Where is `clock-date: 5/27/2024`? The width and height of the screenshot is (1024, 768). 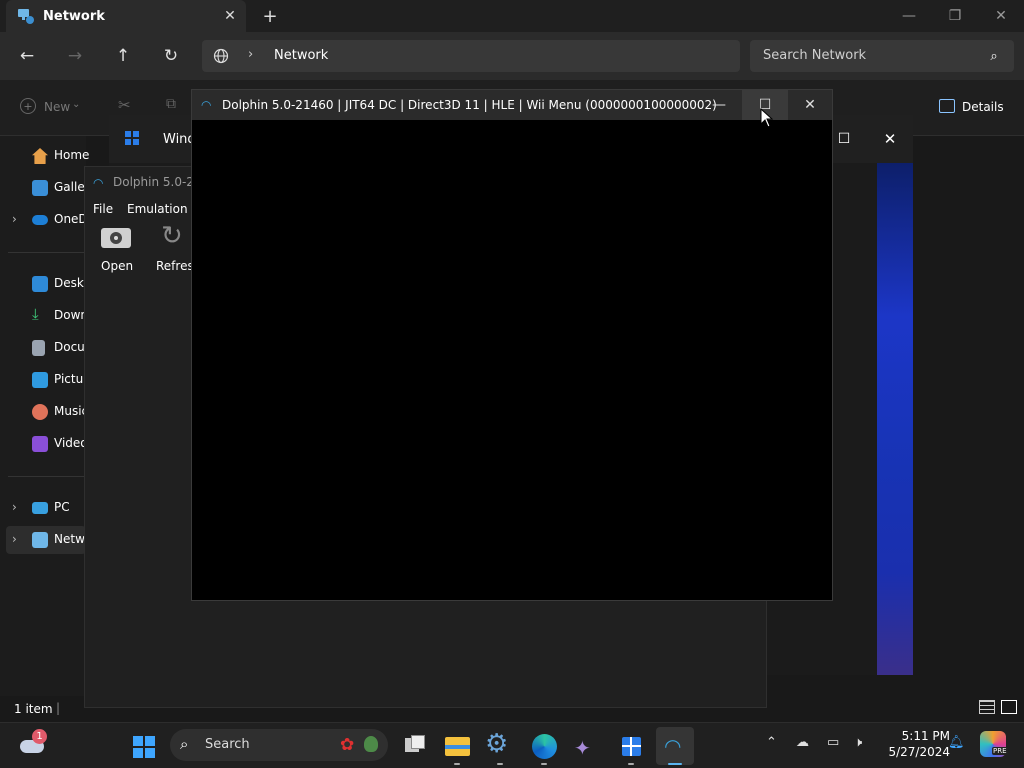
clock-date: 5/27/2024 is located at coordinates (919, 752).